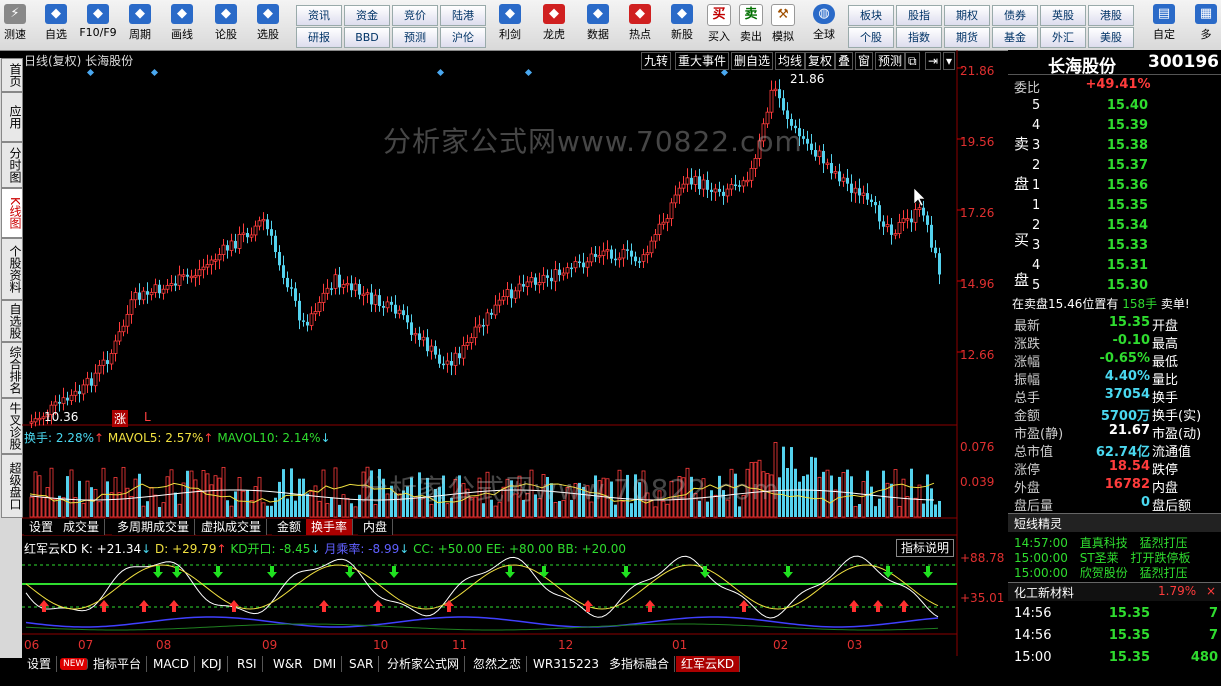 The image size is (1221, 686). What do you see at coordinates (498, 664) in the screenshot?
I see `bottom-tab-10: 忽然之恋` at bounding box center [498, 664].